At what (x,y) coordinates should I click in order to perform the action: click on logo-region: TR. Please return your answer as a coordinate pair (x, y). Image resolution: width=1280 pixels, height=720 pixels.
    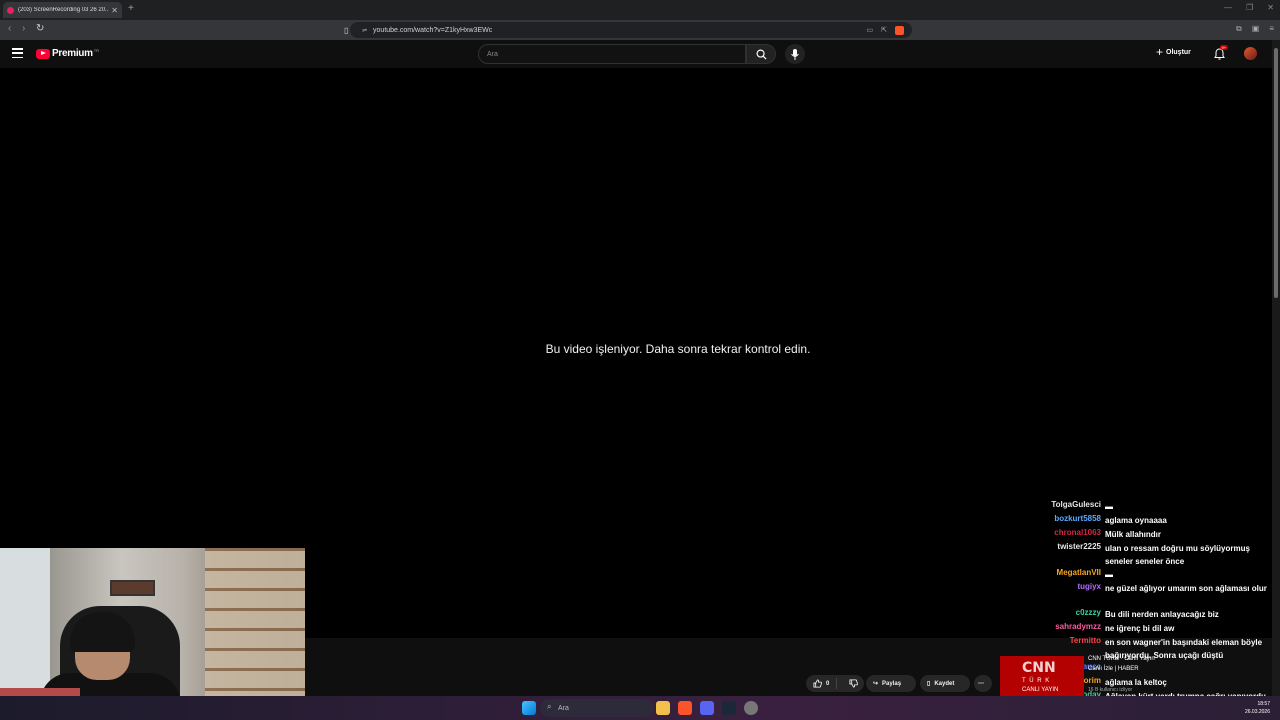
    Looking at the image, I should click on (96, 50).